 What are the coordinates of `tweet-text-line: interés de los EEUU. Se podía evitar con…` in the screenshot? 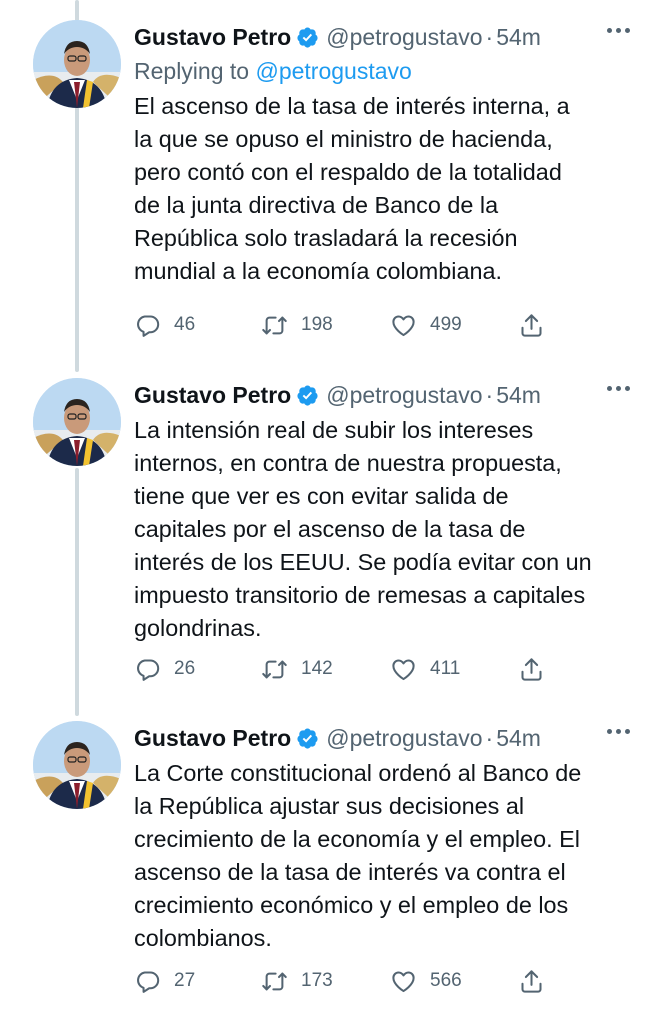 It's located at (363, 562).